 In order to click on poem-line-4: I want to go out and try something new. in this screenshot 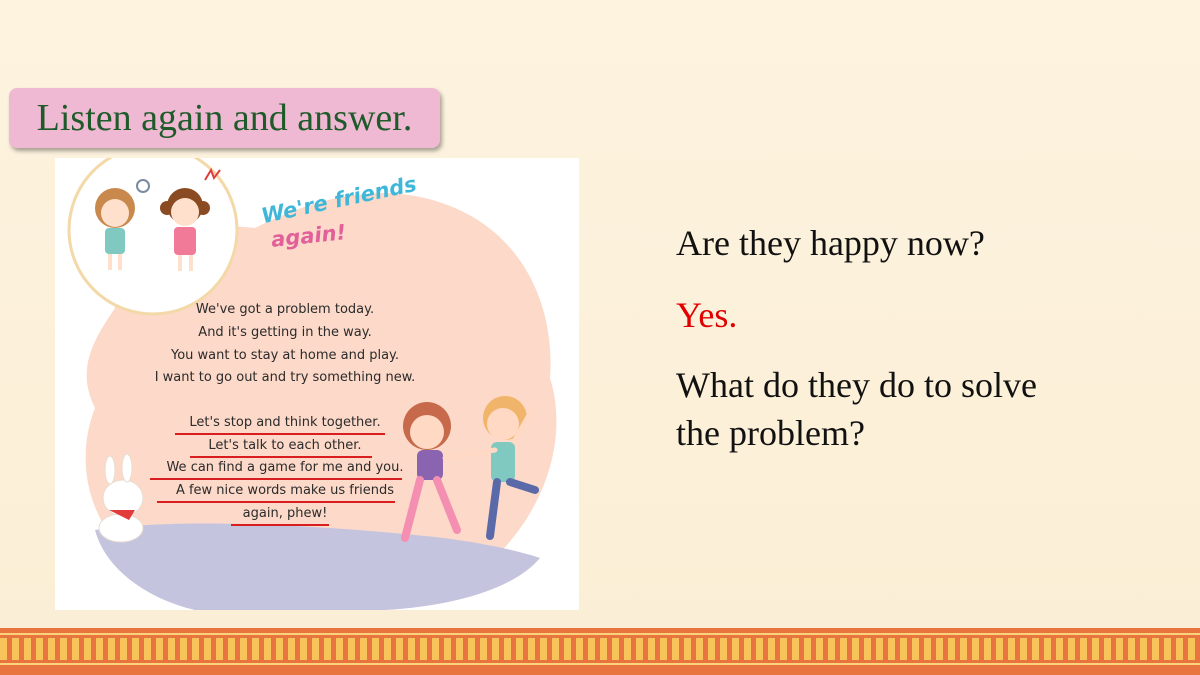, I will do `click(285, 377)`.